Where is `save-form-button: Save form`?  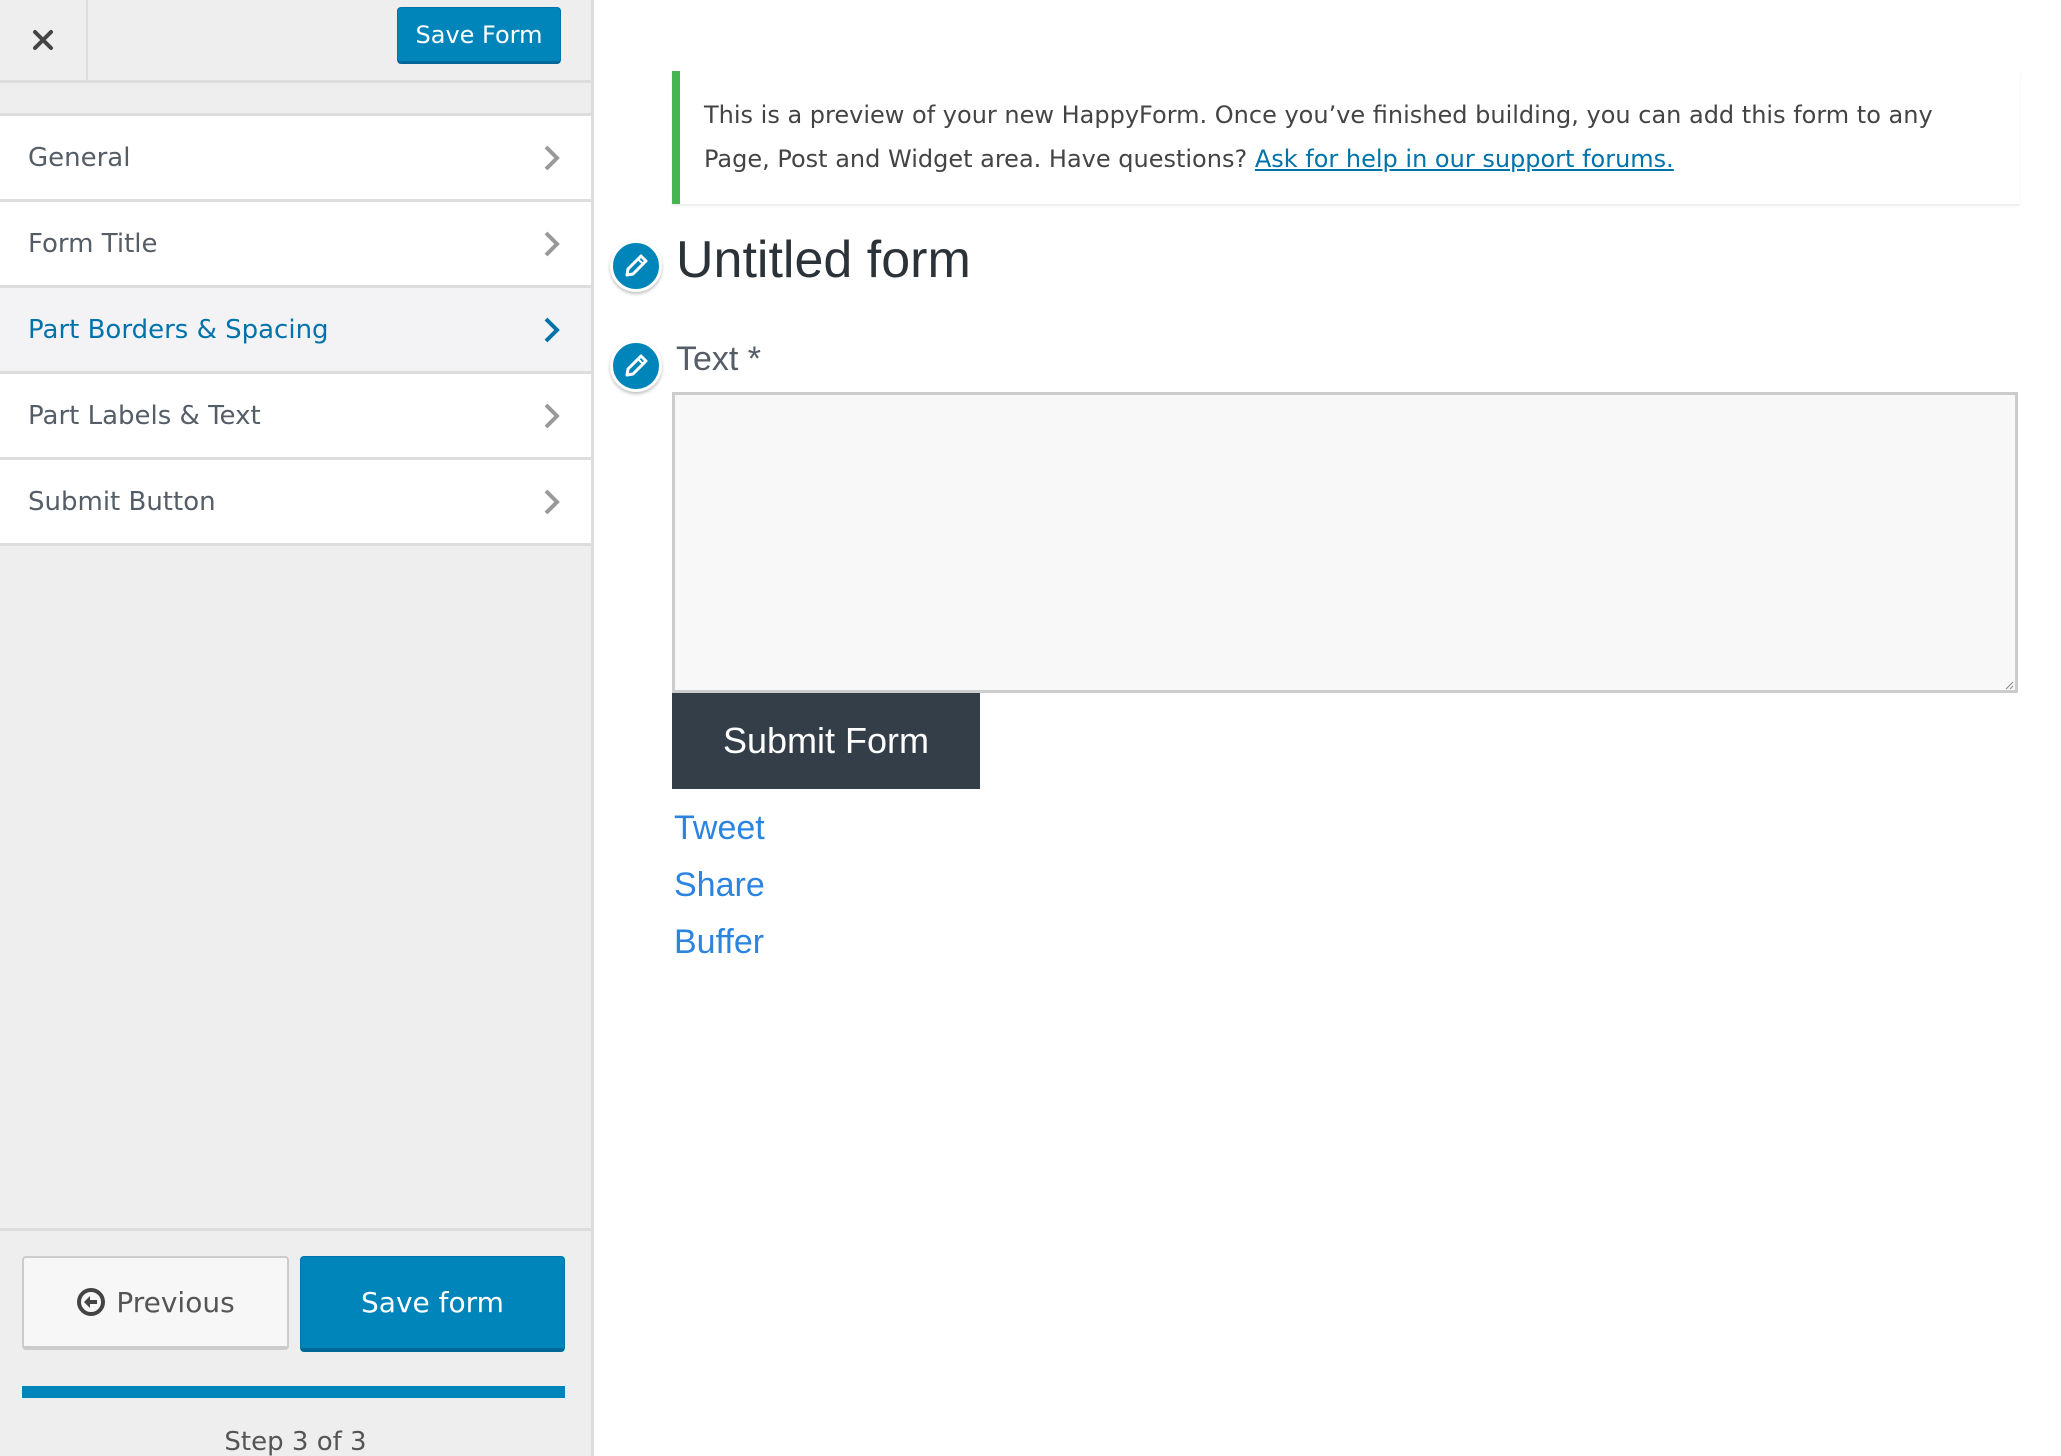 save-form-button: Save form is located at coordinates (432, 1304).